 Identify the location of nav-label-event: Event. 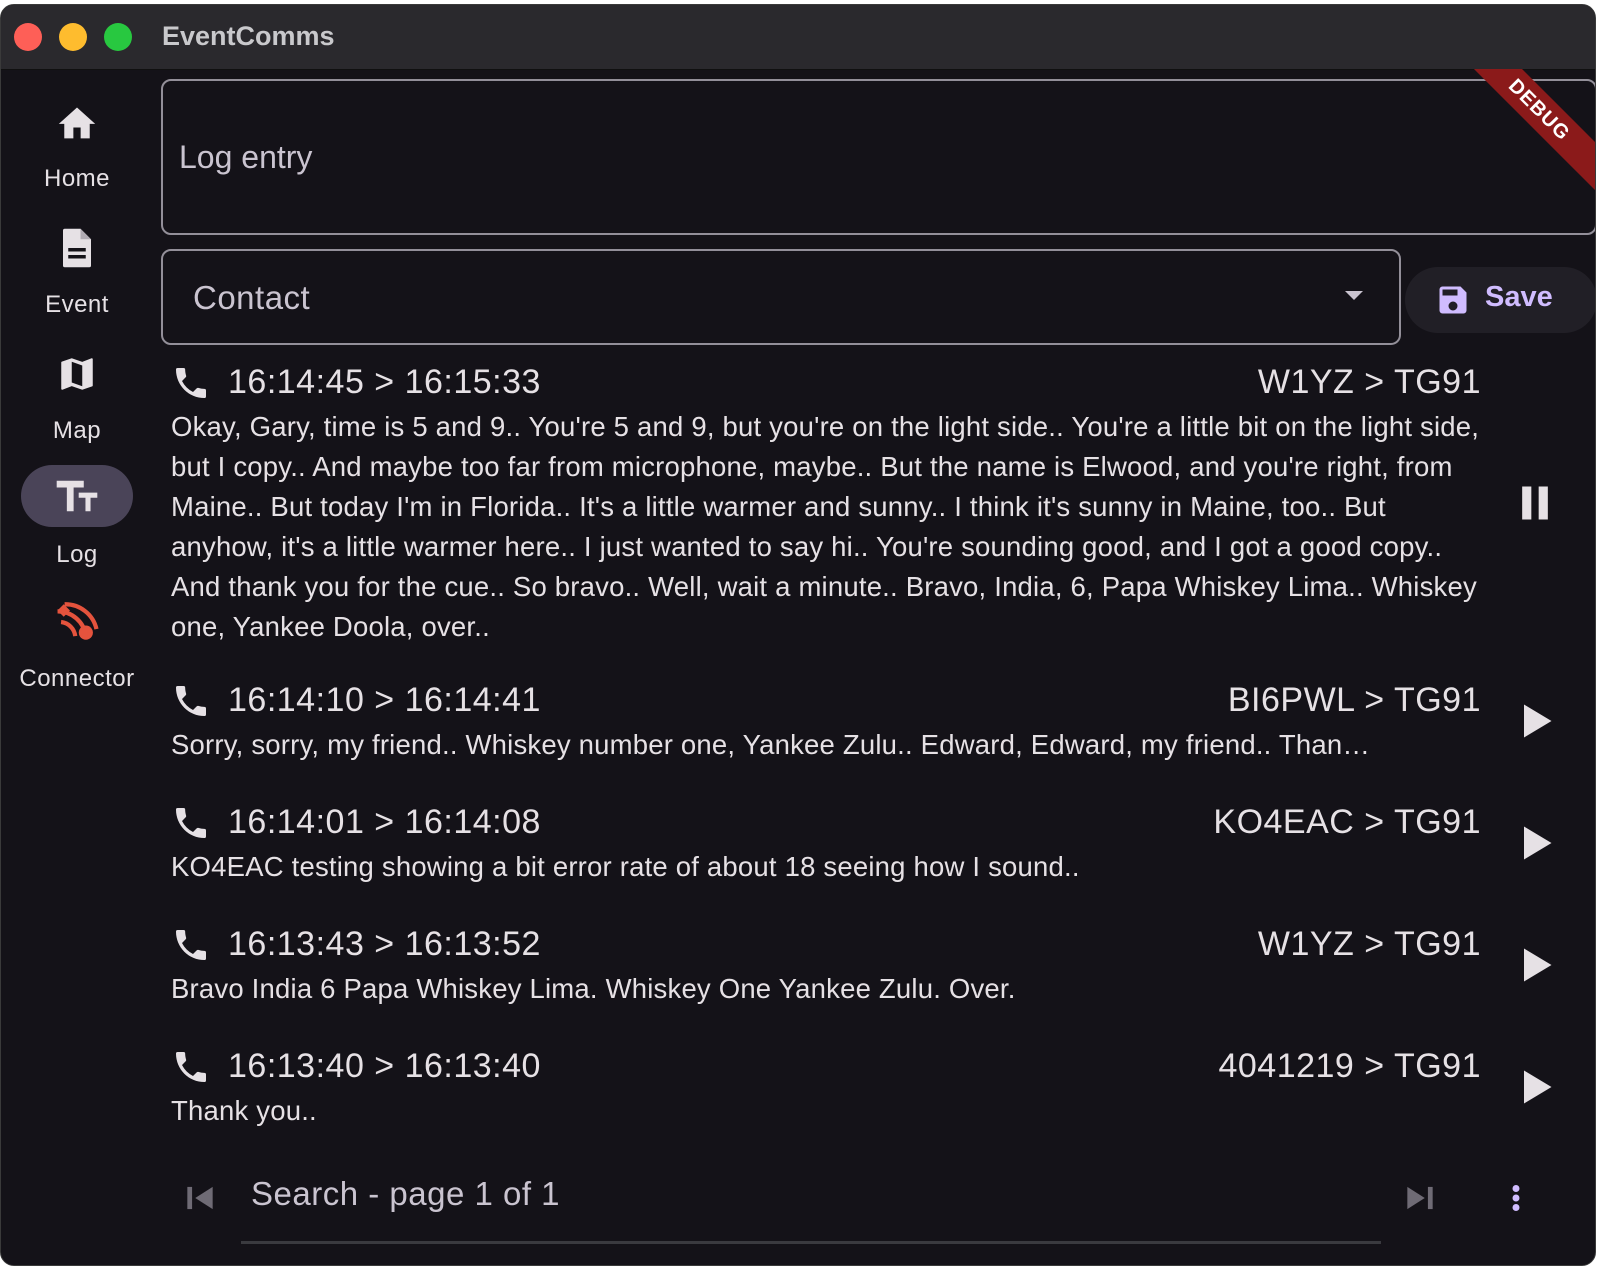
(77, 304).